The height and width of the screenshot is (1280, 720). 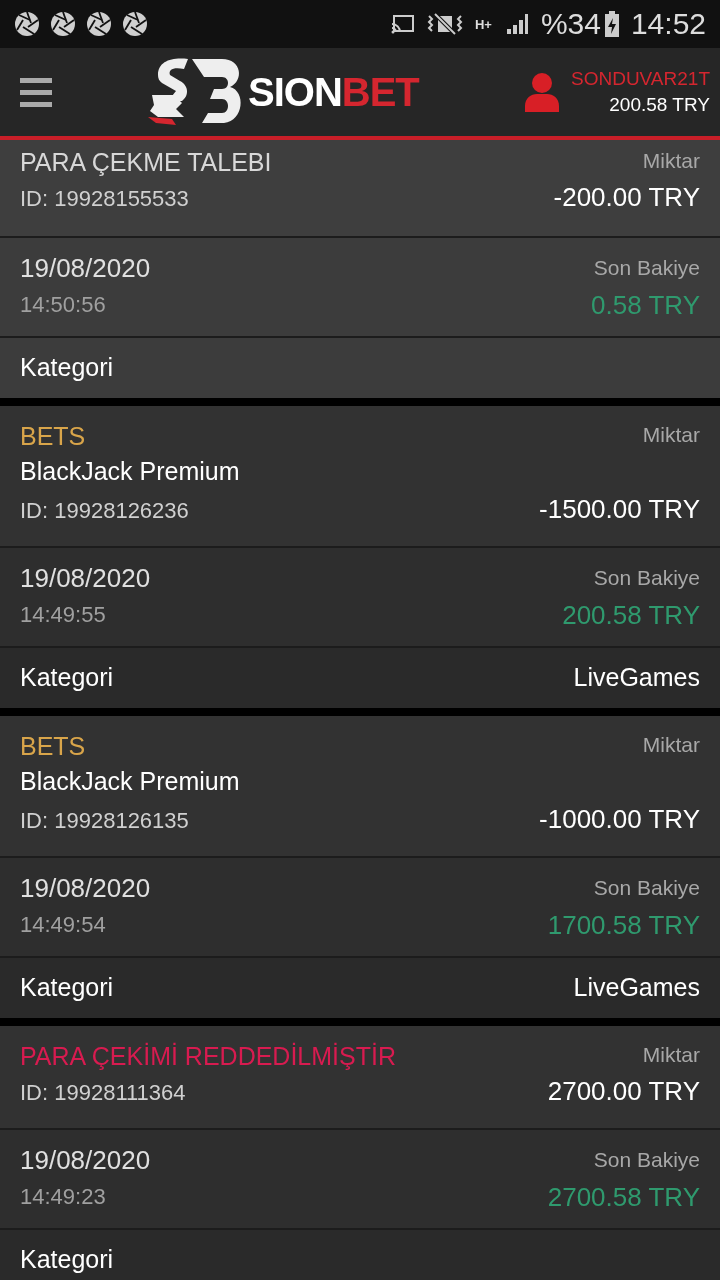 I want to click on amount: -200.00 TRY, so click(x=626, y=197).